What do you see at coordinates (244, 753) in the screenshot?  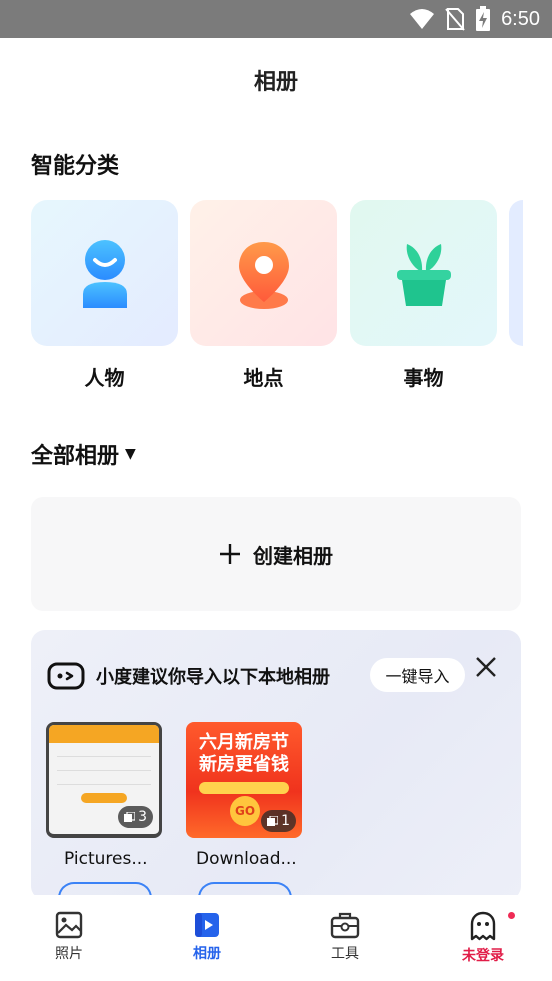 I see `promo-title: 六月新房节 新房更省钱` at bounding box center [244, 753].